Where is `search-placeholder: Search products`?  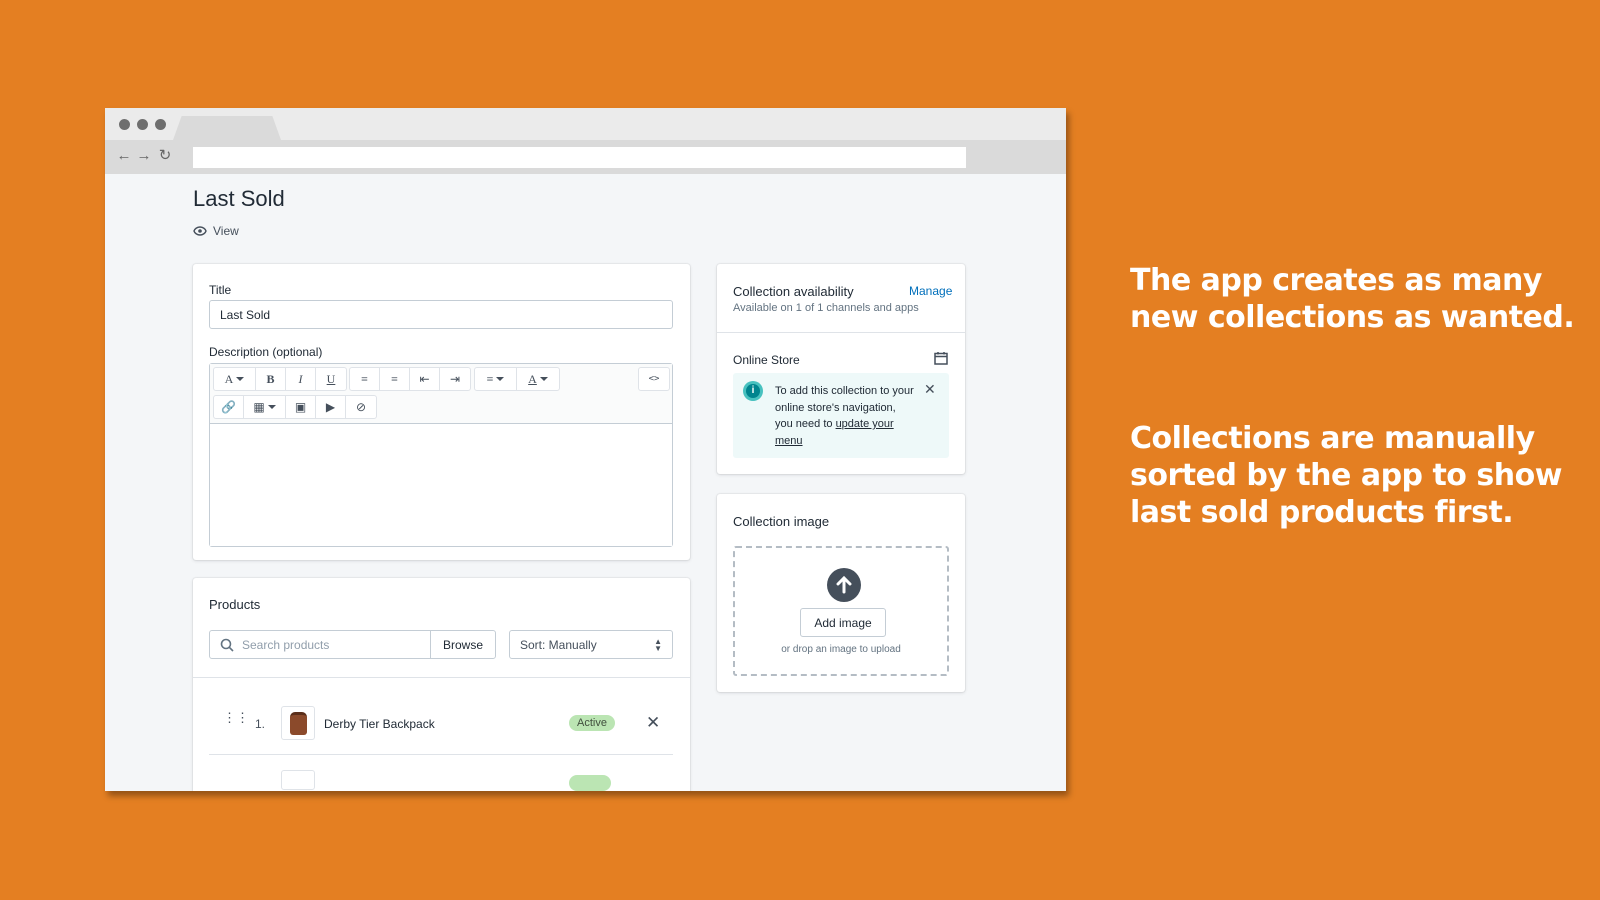 search-placeholder: Search products is located at coordinates (286, 644).